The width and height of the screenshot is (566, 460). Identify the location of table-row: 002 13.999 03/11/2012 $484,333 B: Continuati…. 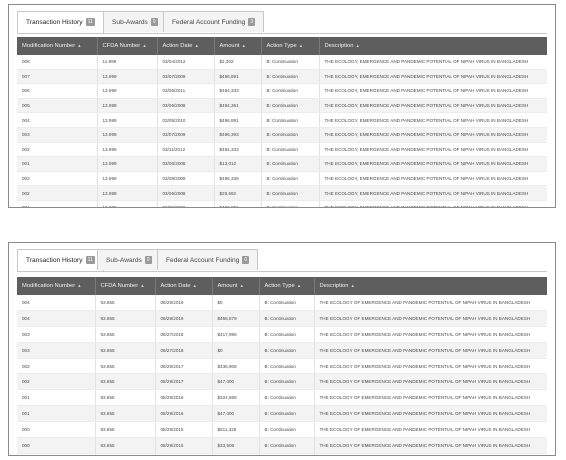
(282, 150).